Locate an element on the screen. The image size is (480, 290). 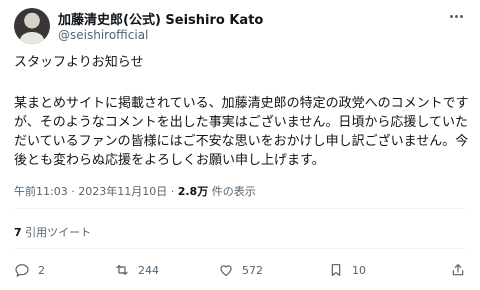
share-button is located at coordinates (458, 270).